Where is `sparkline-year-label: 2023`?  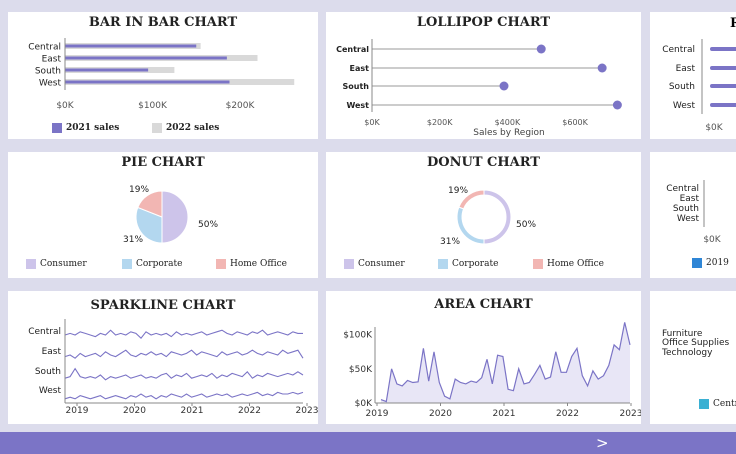
sparkline-year-label: 2023 is located at coordinates (307, 411).